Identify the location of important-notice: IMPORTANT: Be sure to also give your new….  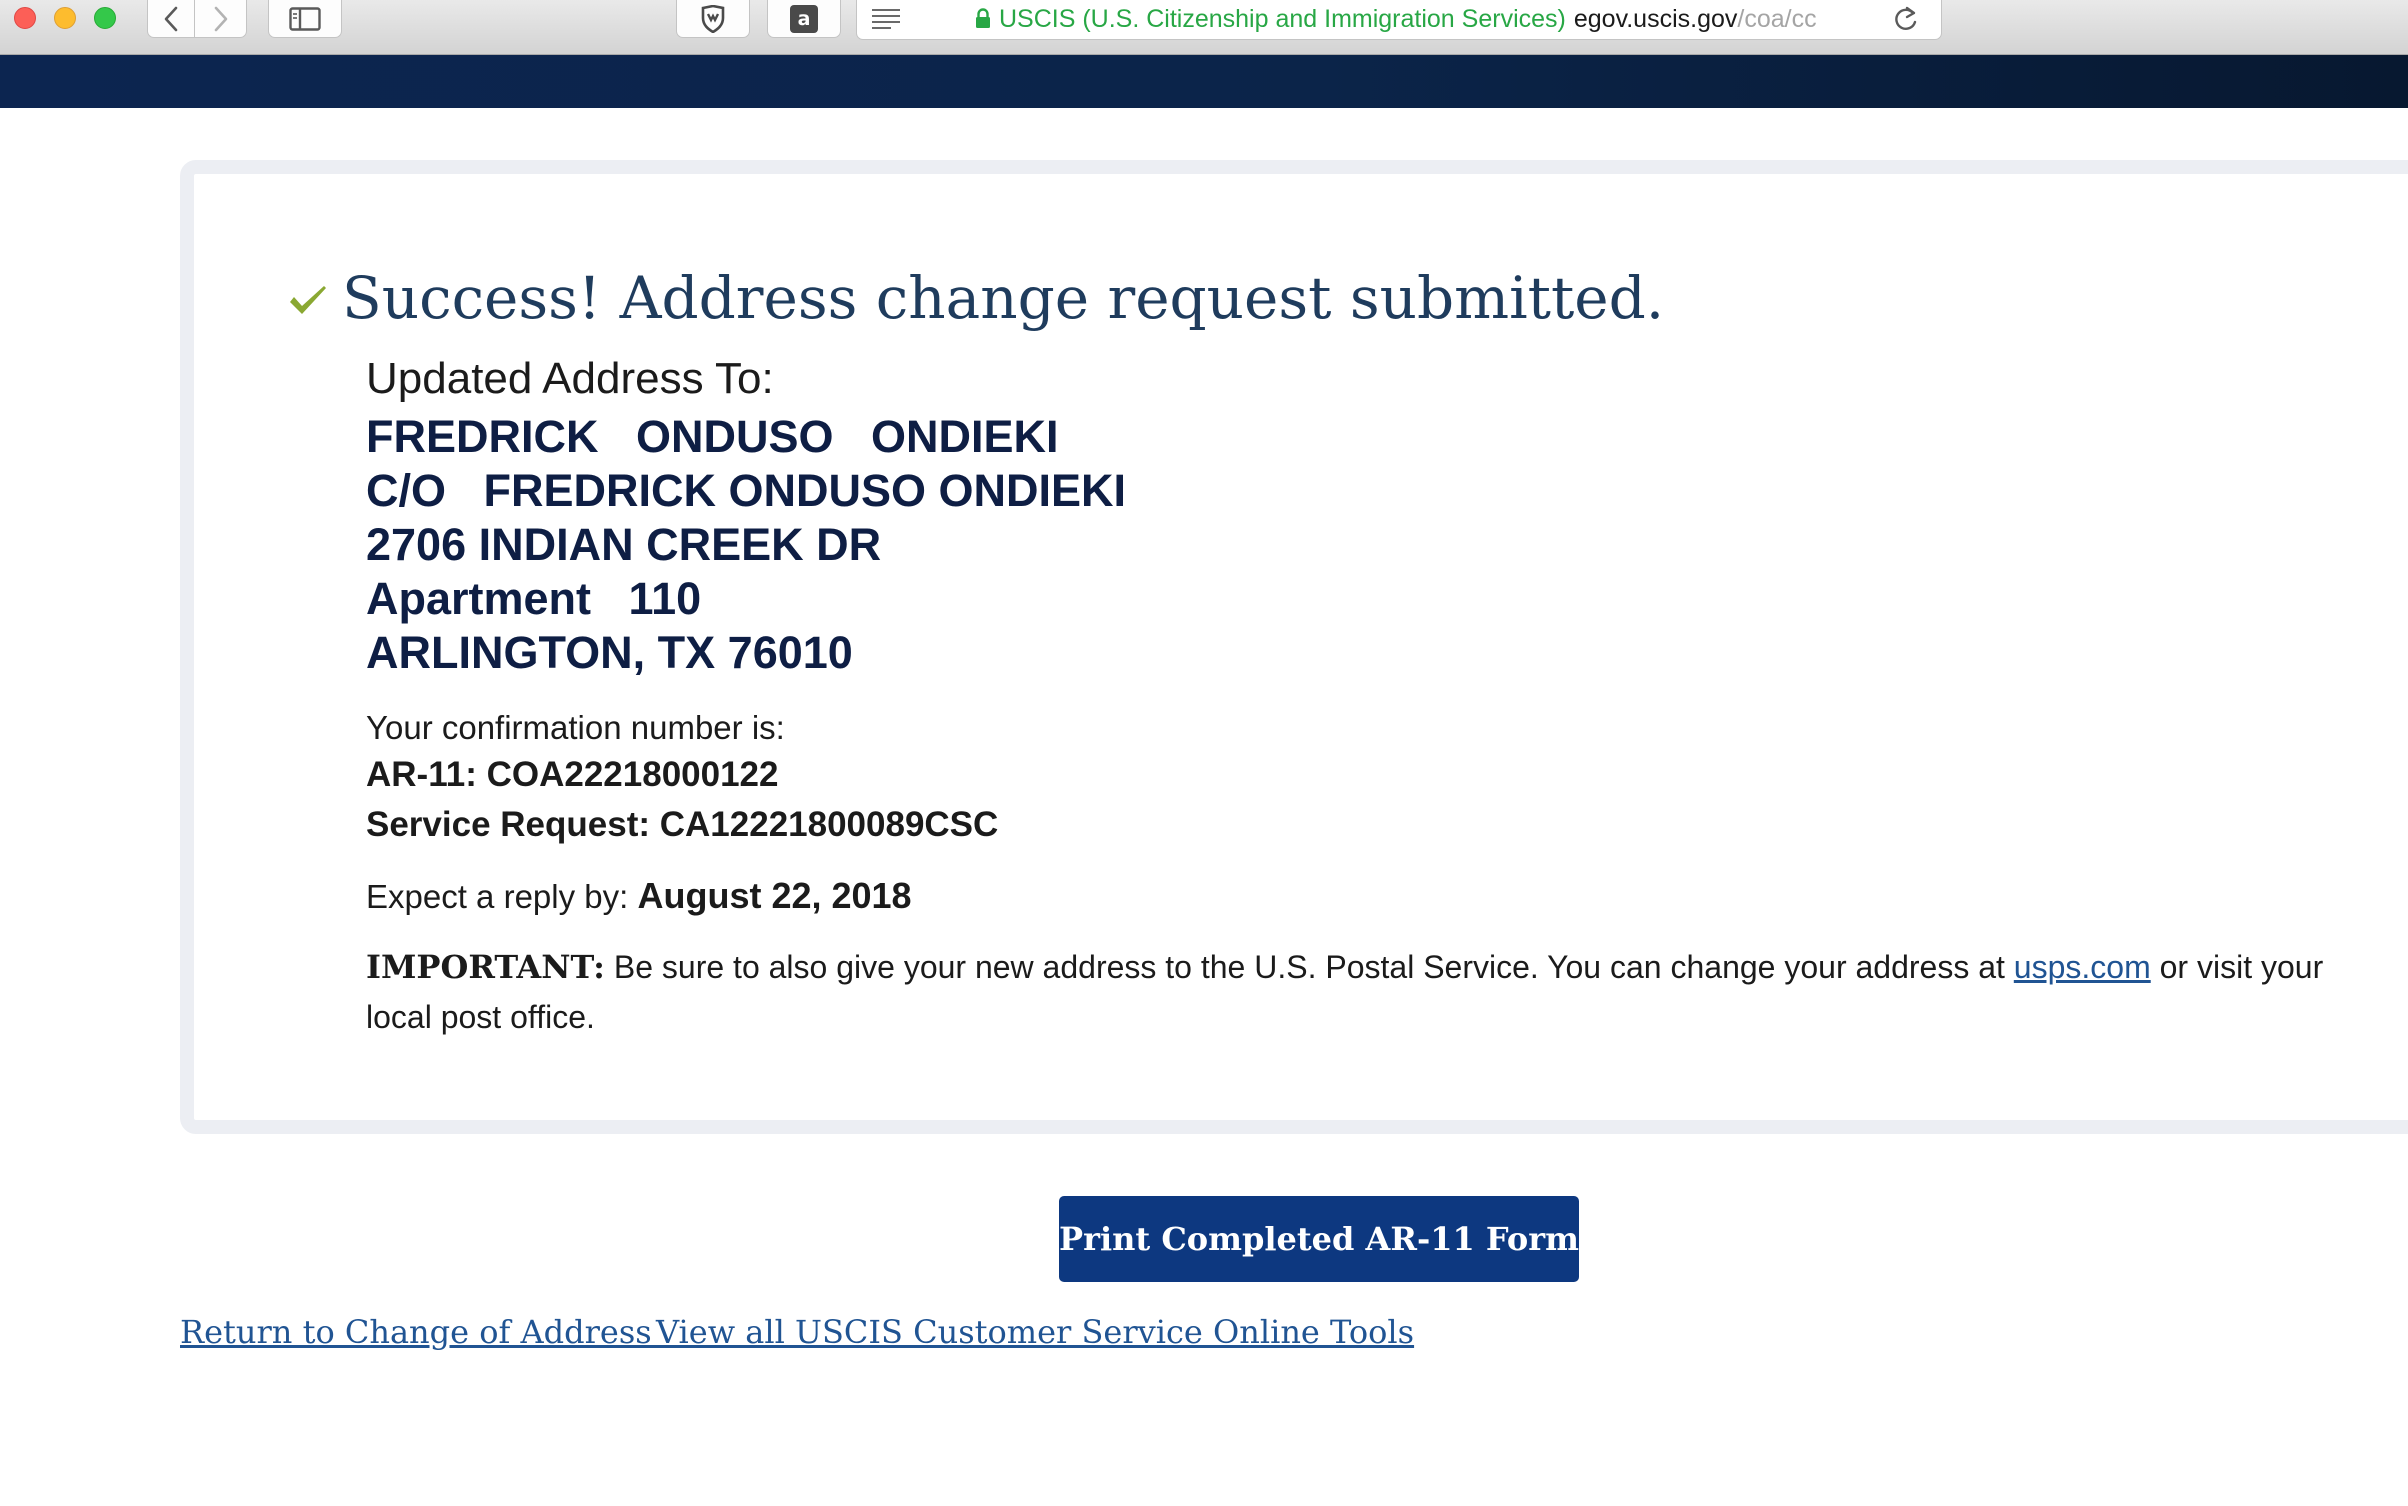
(1356, 992).